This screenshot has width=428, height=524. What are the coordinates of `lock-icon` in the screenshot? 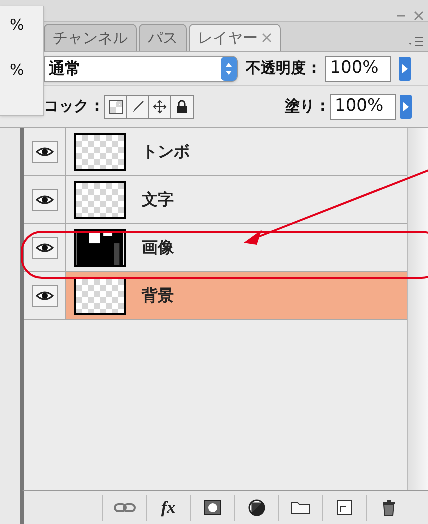 It's located at (182, 107).